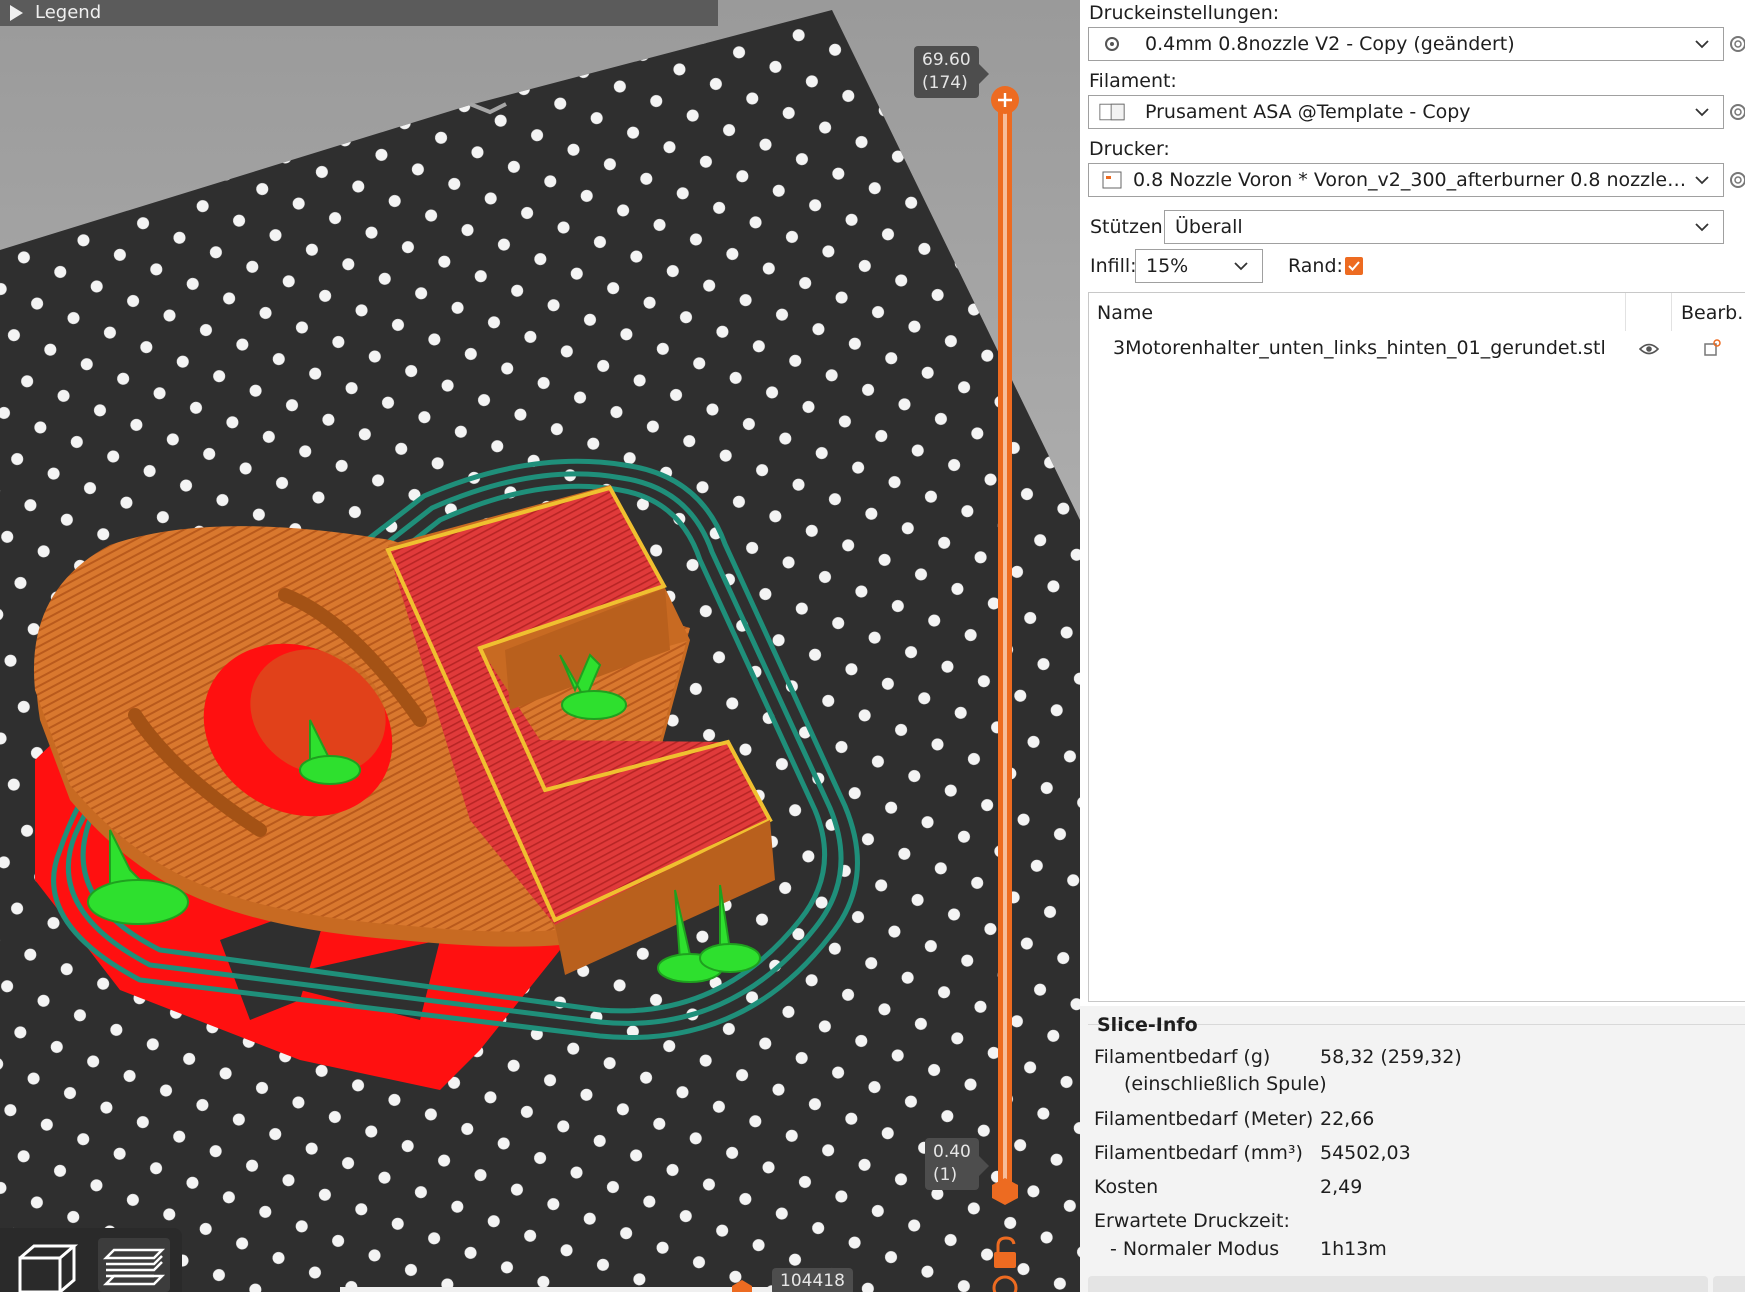  I want to click on brim-checkbox, so click(1354, 266).